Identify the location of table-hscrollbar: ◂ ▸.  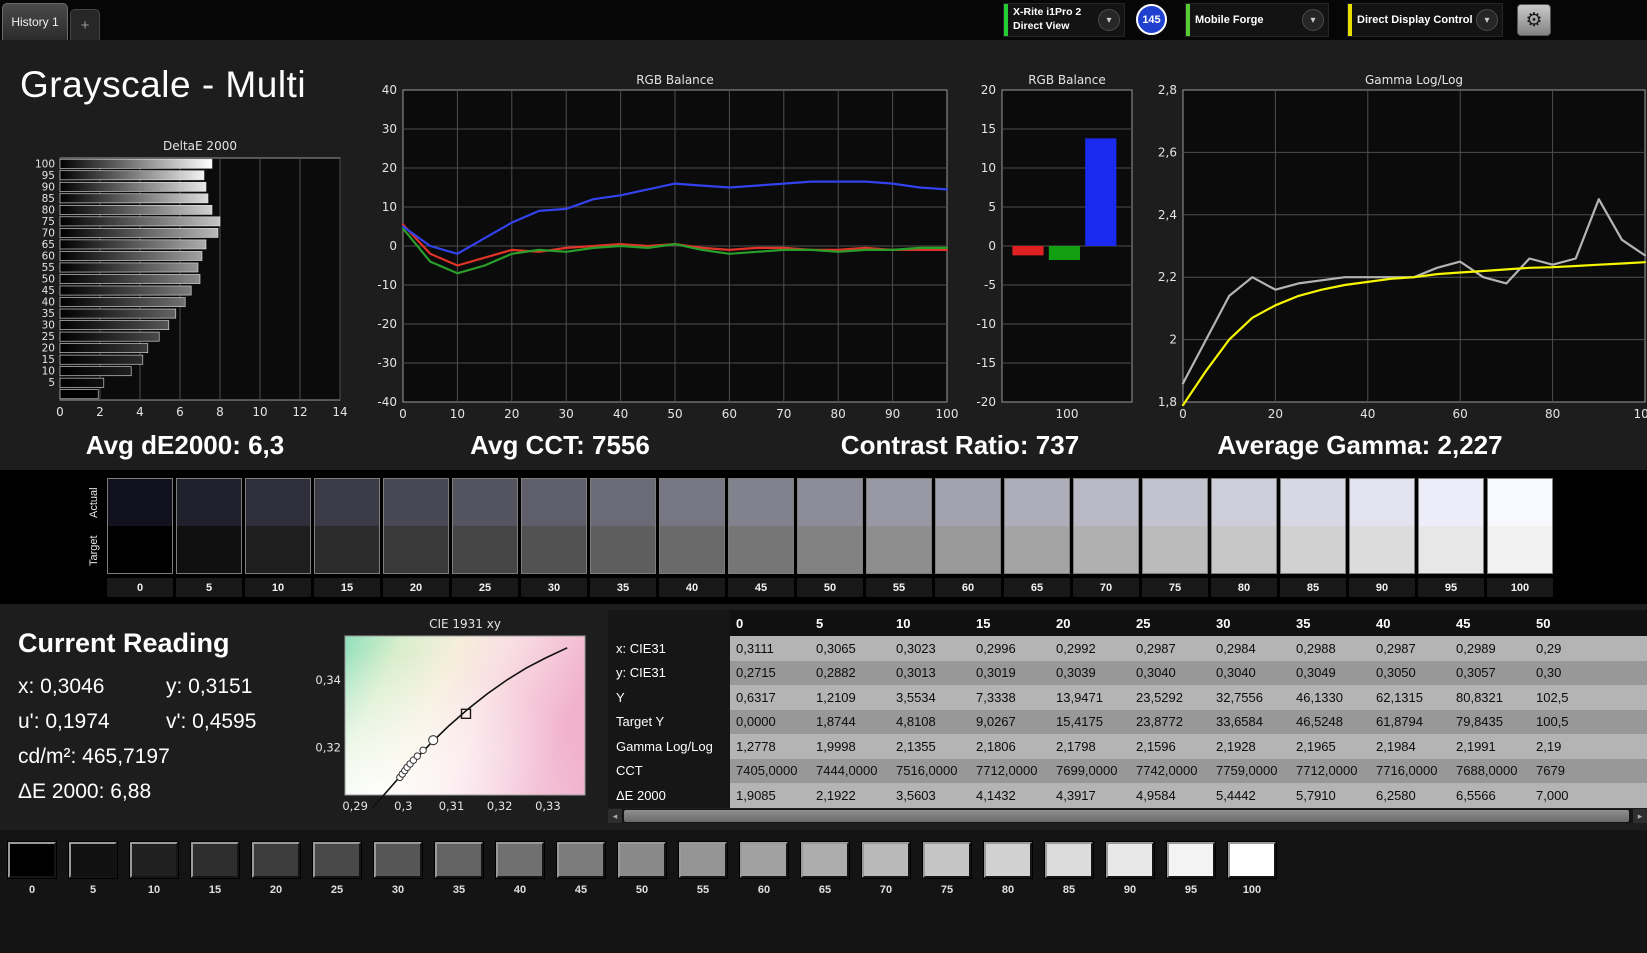
(1127, 816).